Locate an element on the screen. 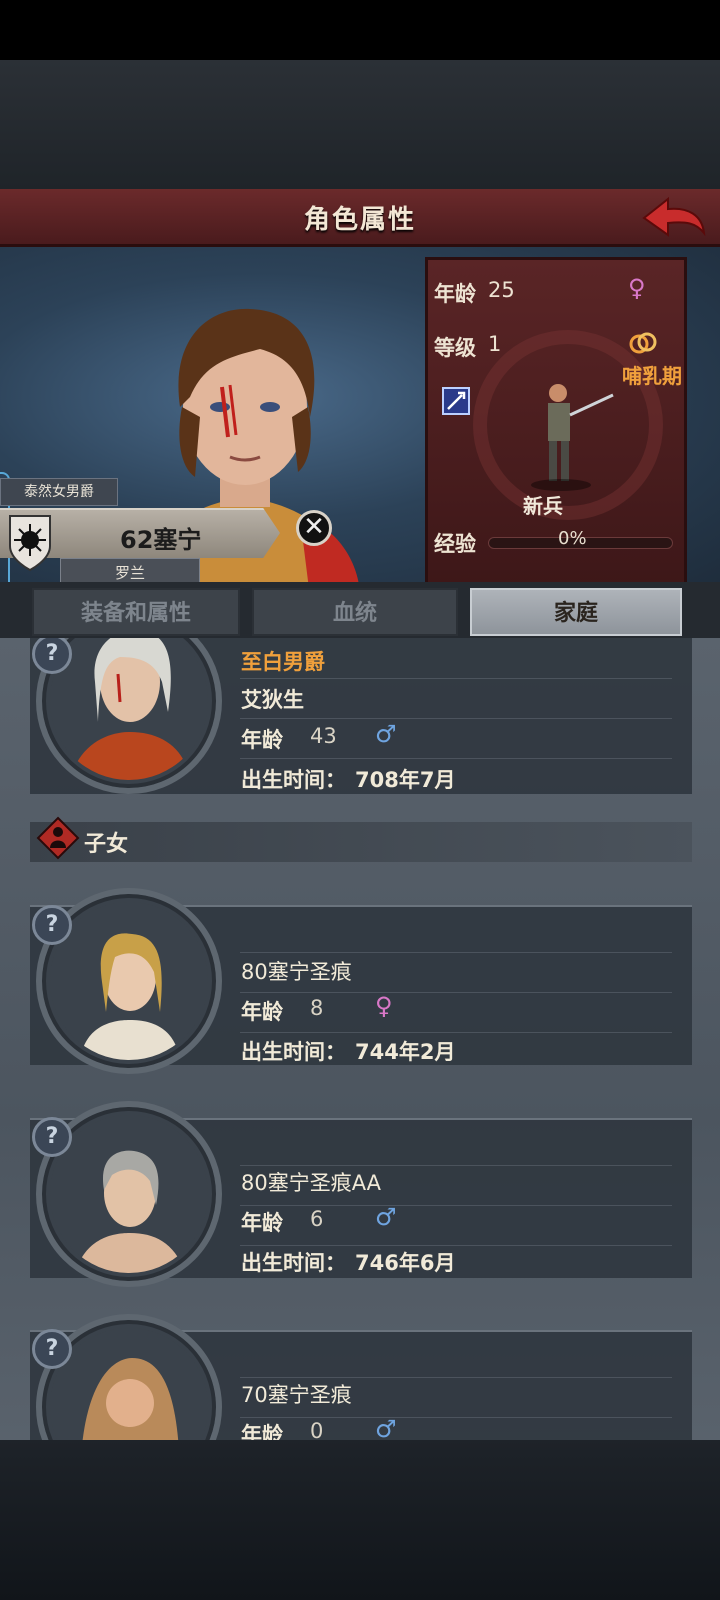 The height and width of the screenshot is (1600, 720). child-birth-2: 746年6月 is located at coordinates (405, 1263).